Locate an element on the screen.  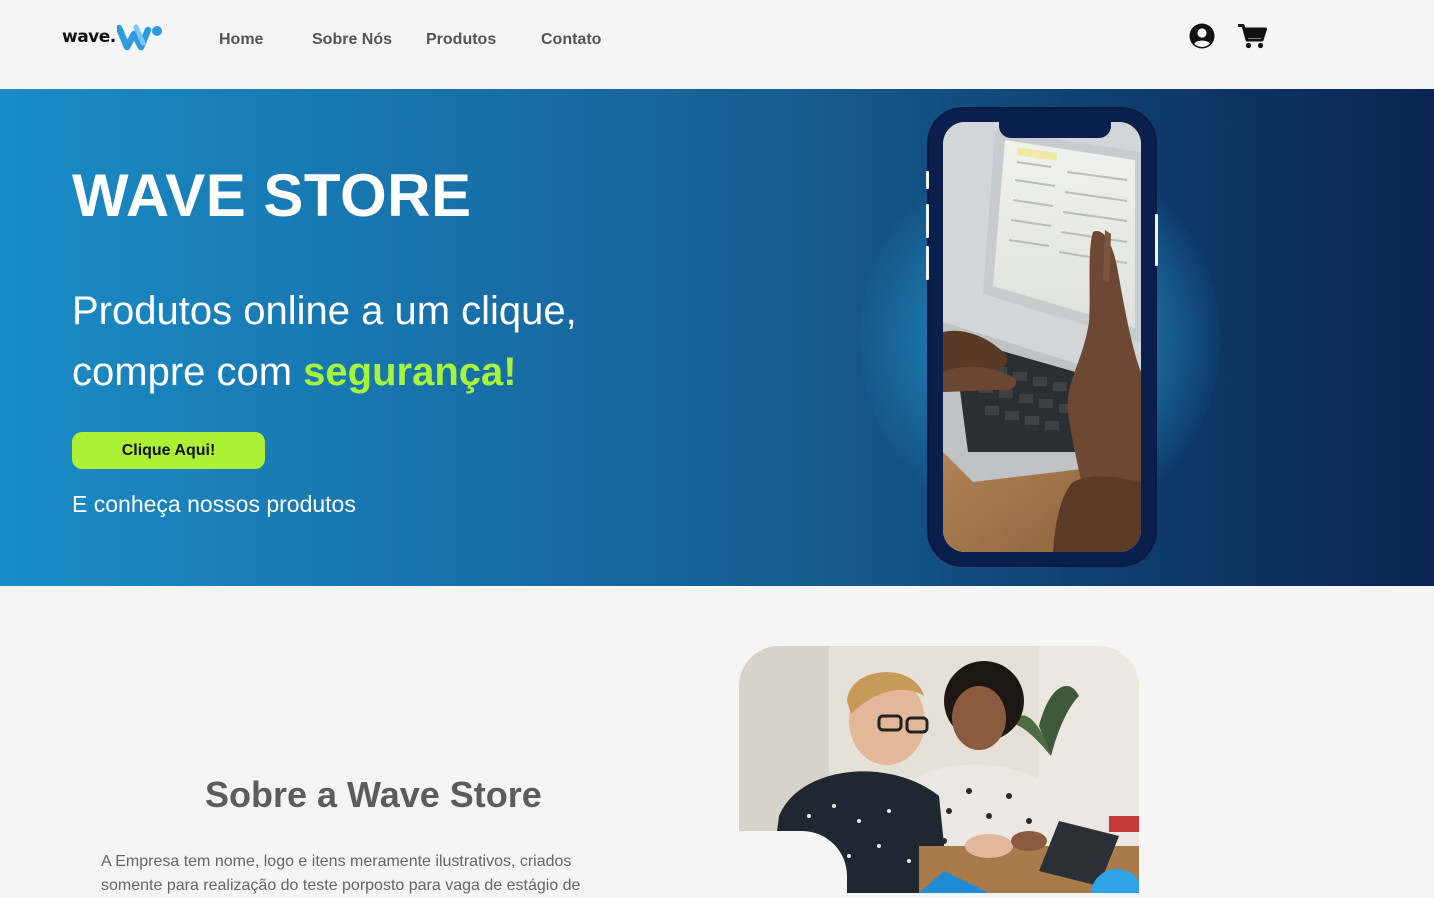
phone-volume-down-button is located at coordinates (927, 263).